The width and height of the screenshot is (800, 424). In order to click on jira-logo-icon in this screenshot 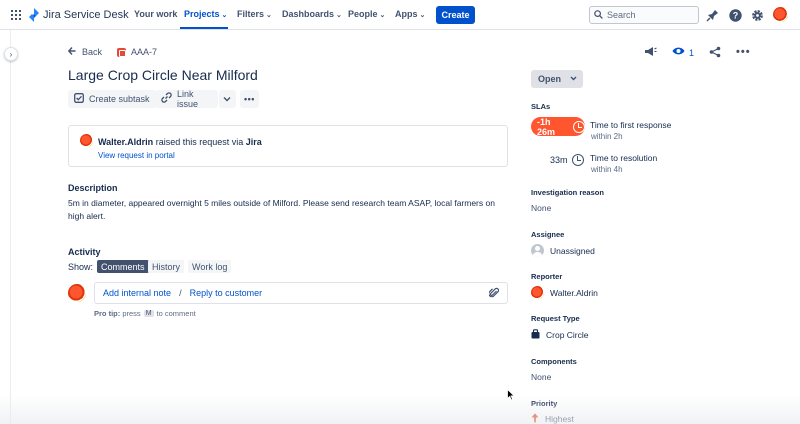, I will do `click(34, 15)`.